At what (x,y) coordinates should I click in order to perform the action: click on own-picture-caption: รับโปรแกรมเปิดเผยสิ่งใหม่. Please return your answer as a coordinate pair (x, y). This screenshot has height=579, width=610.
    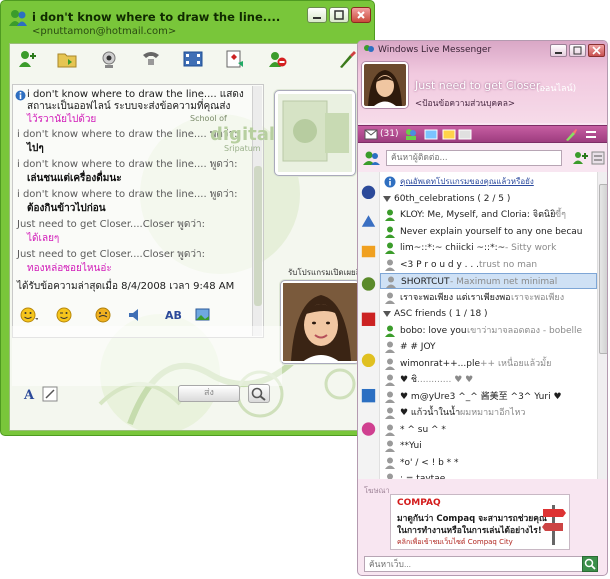
    Looking at the image, I should click on (324, 272).